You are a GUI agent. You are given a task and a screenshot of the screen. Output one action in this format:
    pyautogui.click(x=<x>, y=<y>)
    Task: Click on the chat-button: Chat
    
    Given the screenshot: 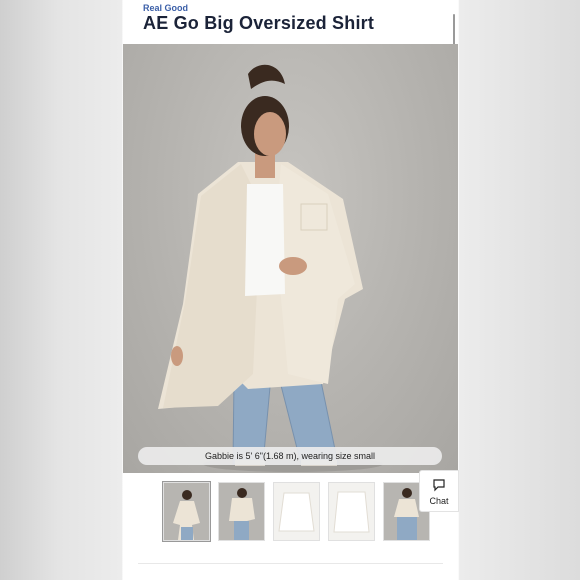 What is the action you would take?
    pyautogui.click(x=439, y=491)
    